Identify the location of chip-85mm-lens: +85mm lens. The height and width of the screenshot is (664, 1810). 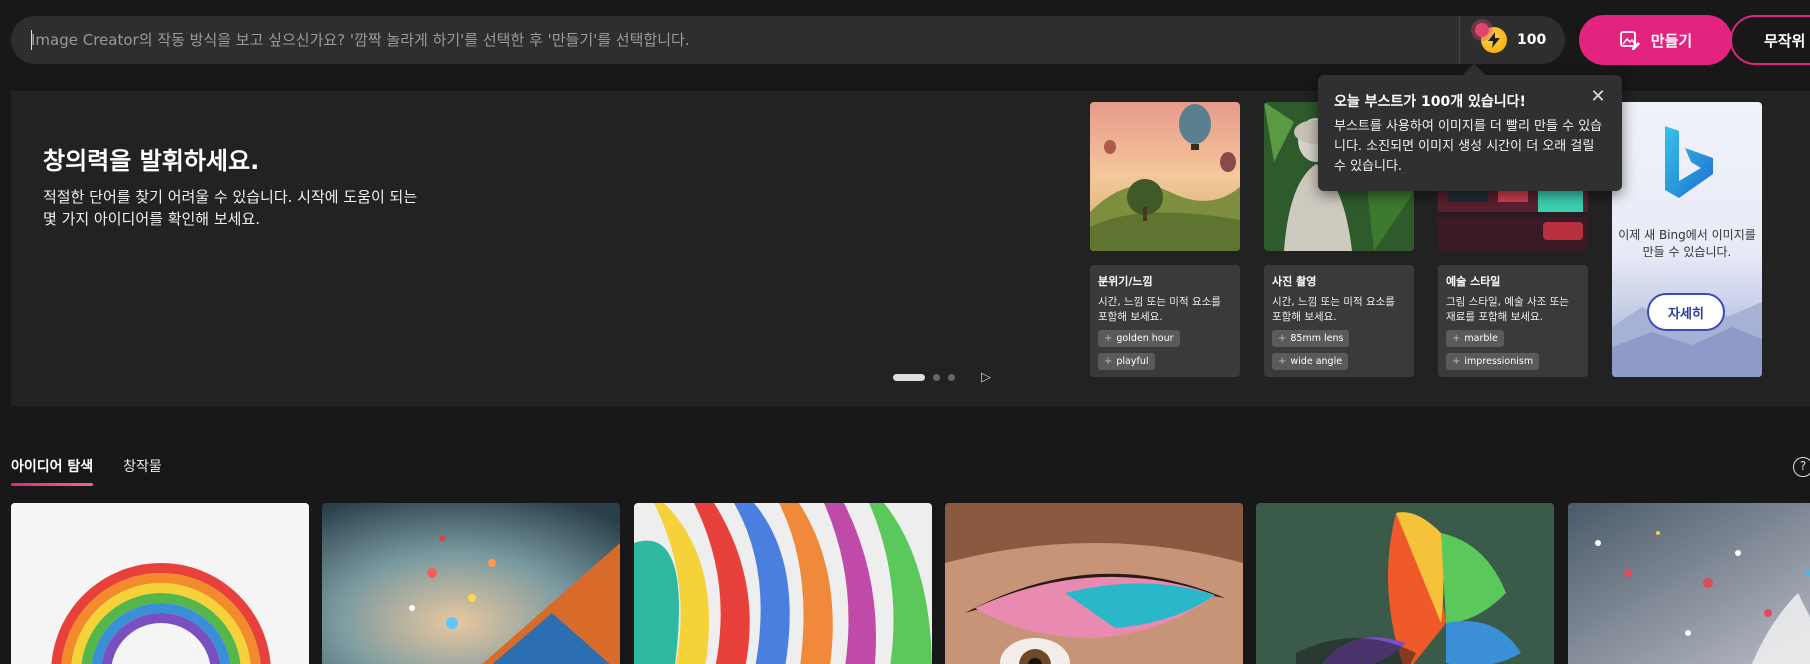
(1311, 338).